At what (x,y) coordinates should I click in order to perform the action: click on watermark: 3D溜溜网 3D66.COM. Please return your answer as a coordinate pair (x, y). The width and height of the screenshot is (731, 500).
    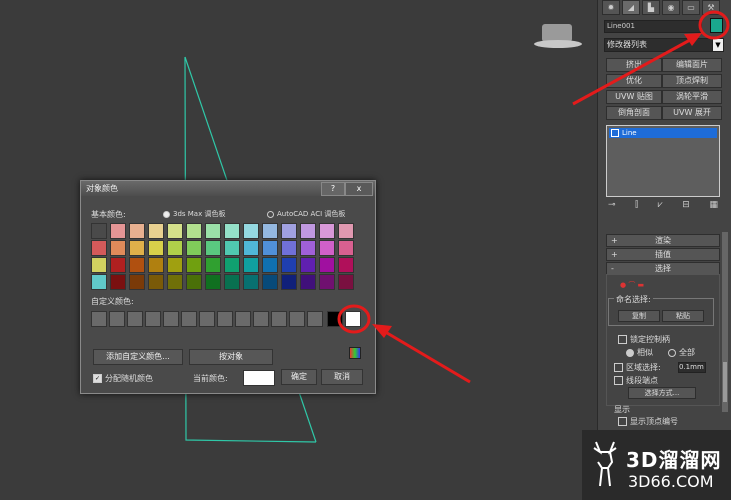
    Looking at the image, I should click on (656, 465).